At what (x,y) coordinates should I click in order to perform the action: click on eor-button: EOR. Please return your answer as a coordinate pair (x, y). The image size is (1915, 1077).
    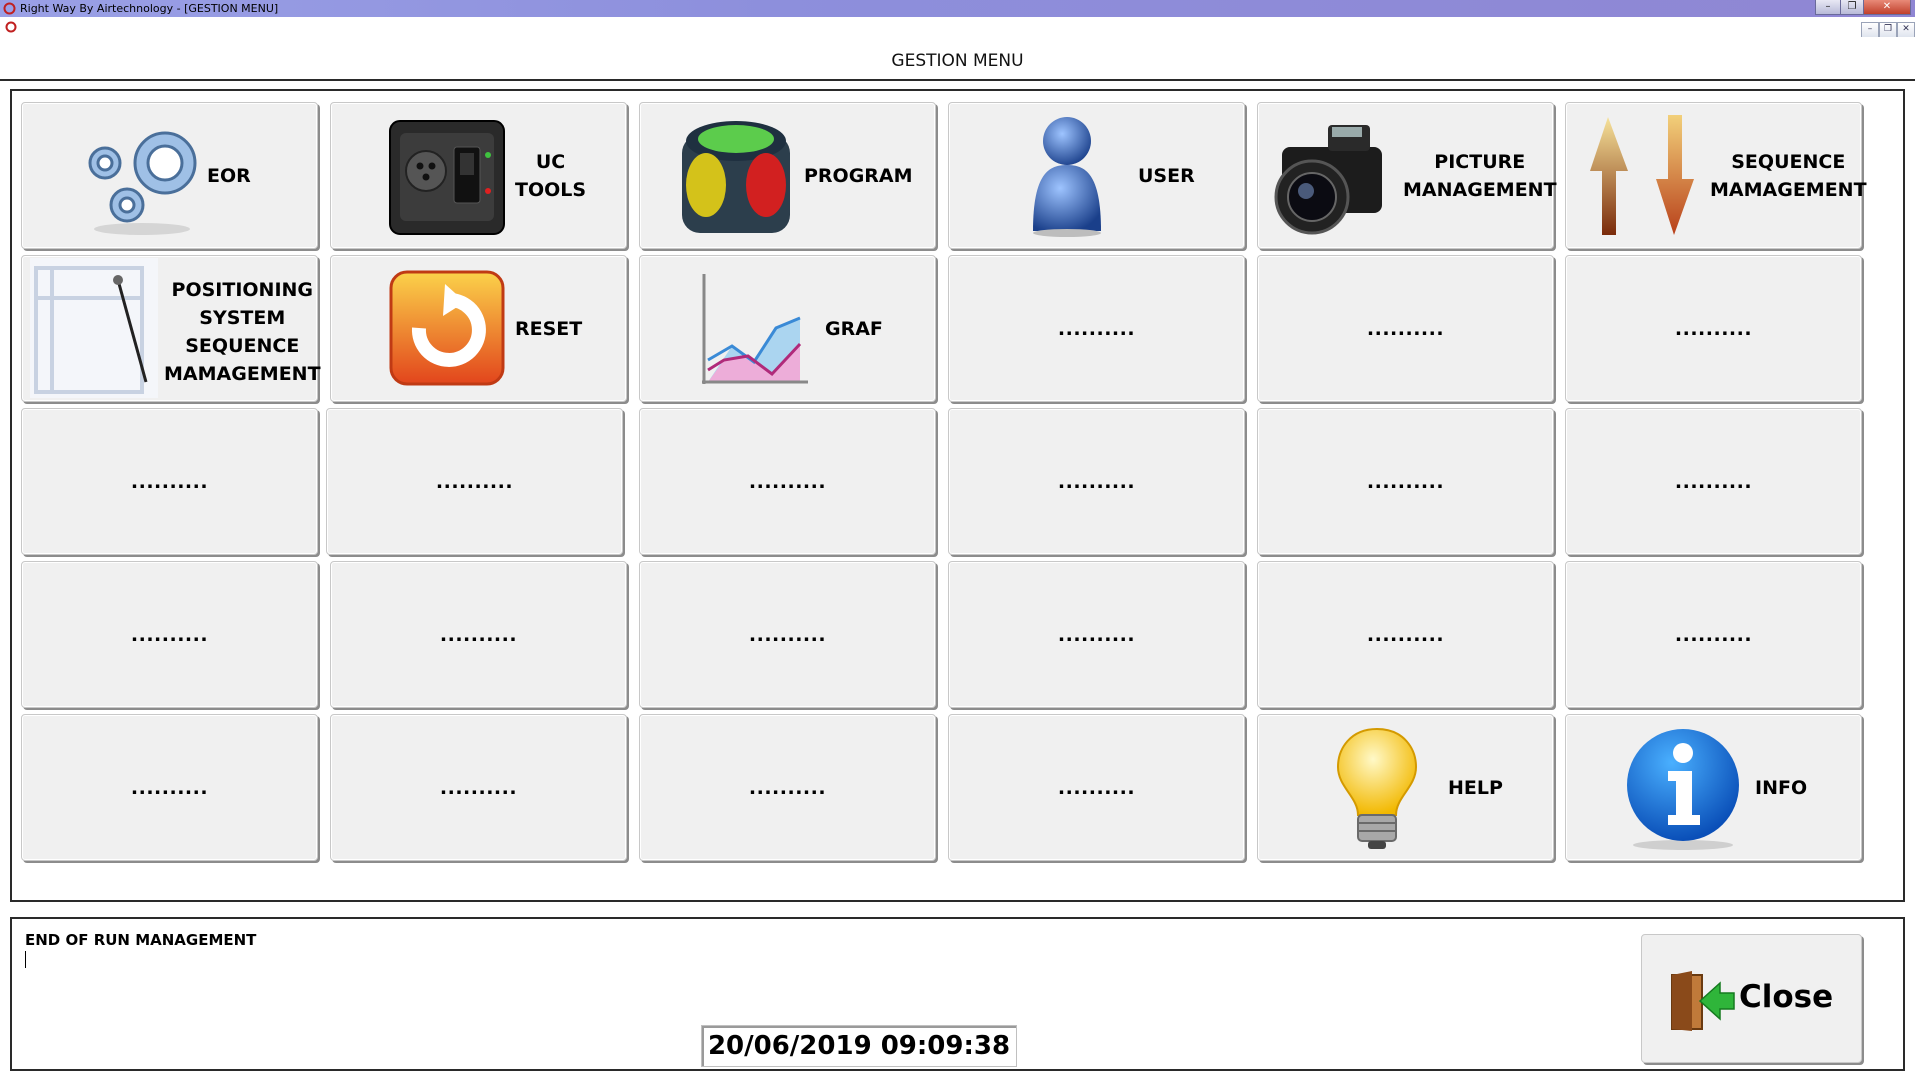
    Looking at the image, I should click on (169, 175).